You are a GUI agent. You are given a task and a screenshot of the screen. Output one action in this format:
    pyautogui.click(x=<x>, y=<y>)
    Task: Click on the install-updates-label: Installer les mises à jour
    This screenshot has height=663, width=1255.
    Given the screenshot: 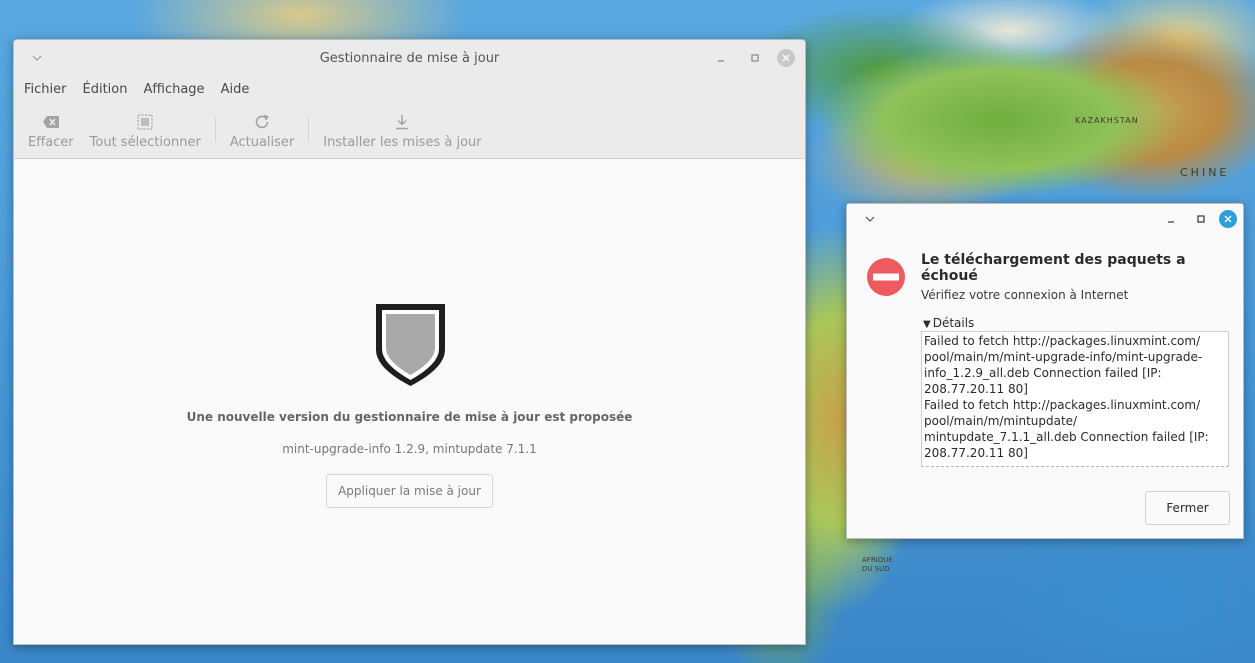 What is the action you would take?
    pyautogui.click(x=402, y=142)
    